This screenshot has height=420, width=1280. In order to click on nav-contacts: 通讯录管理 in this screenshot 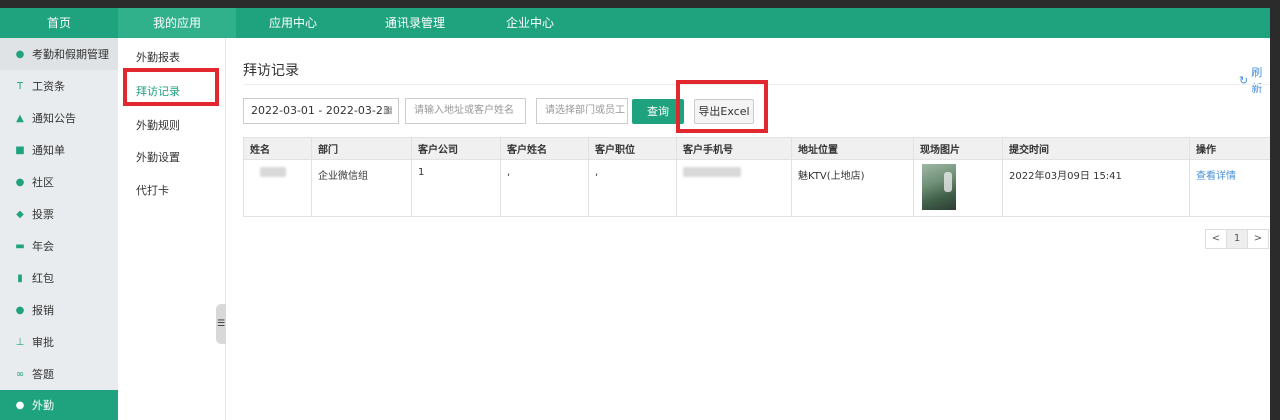, I will do `click(415, 23)`.